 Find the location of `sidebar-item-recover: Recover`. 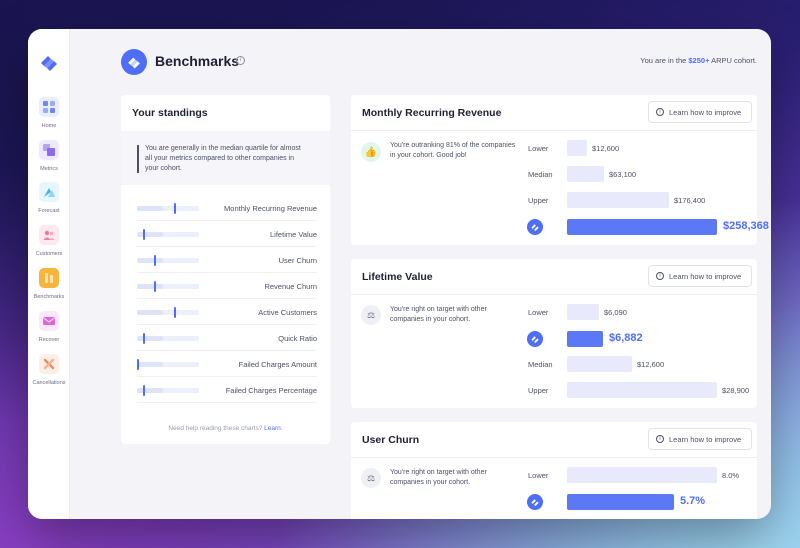

sidebar-item-recover: Recover is located at coordinates (49, 327).